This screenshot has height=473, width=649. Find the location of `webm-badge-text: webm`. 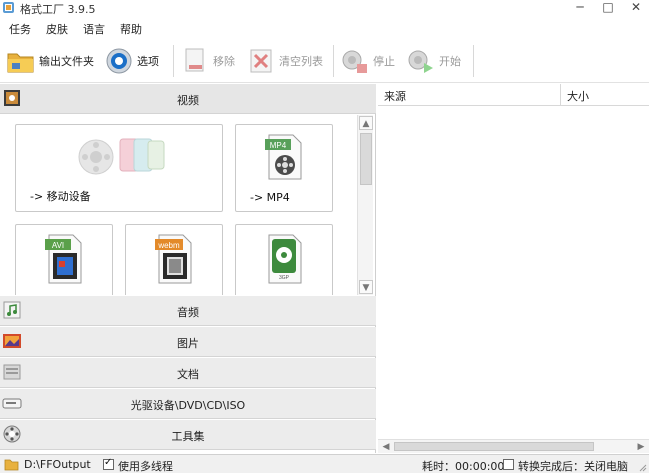

webm-badge-text: webm is located at coordinates (168, 245).